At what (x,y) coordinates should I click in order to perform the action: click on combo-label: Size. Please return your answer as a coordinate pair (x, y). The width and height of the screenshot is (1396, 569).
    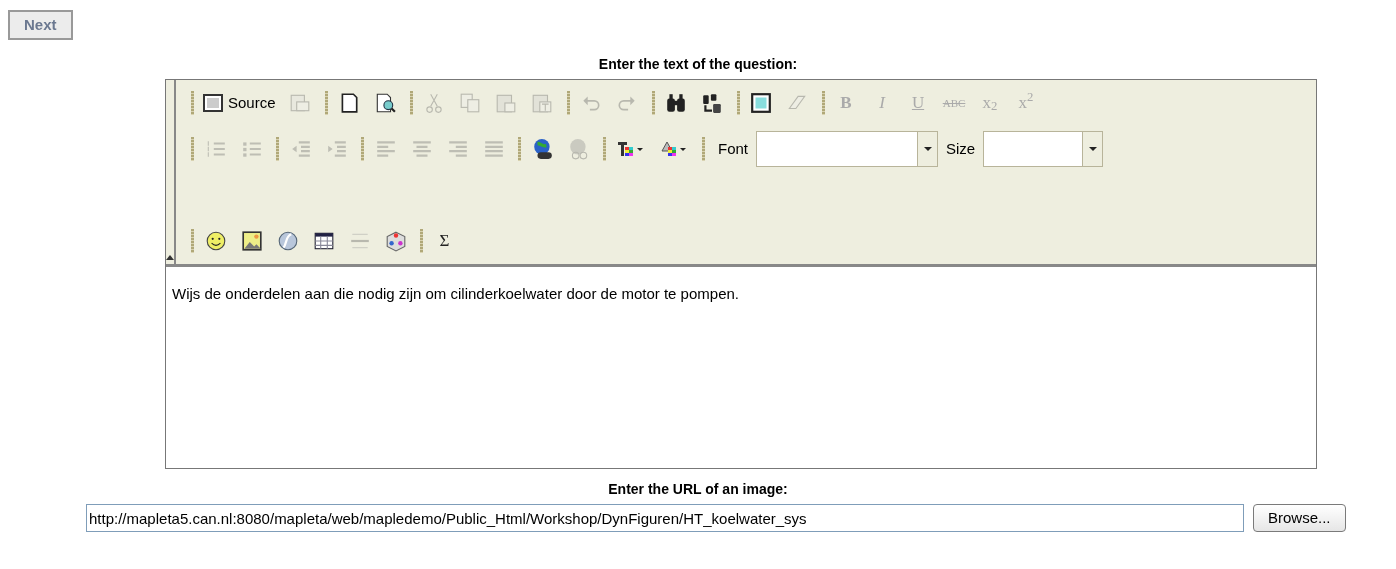
    Looking at the image, I should click on (961, 148).